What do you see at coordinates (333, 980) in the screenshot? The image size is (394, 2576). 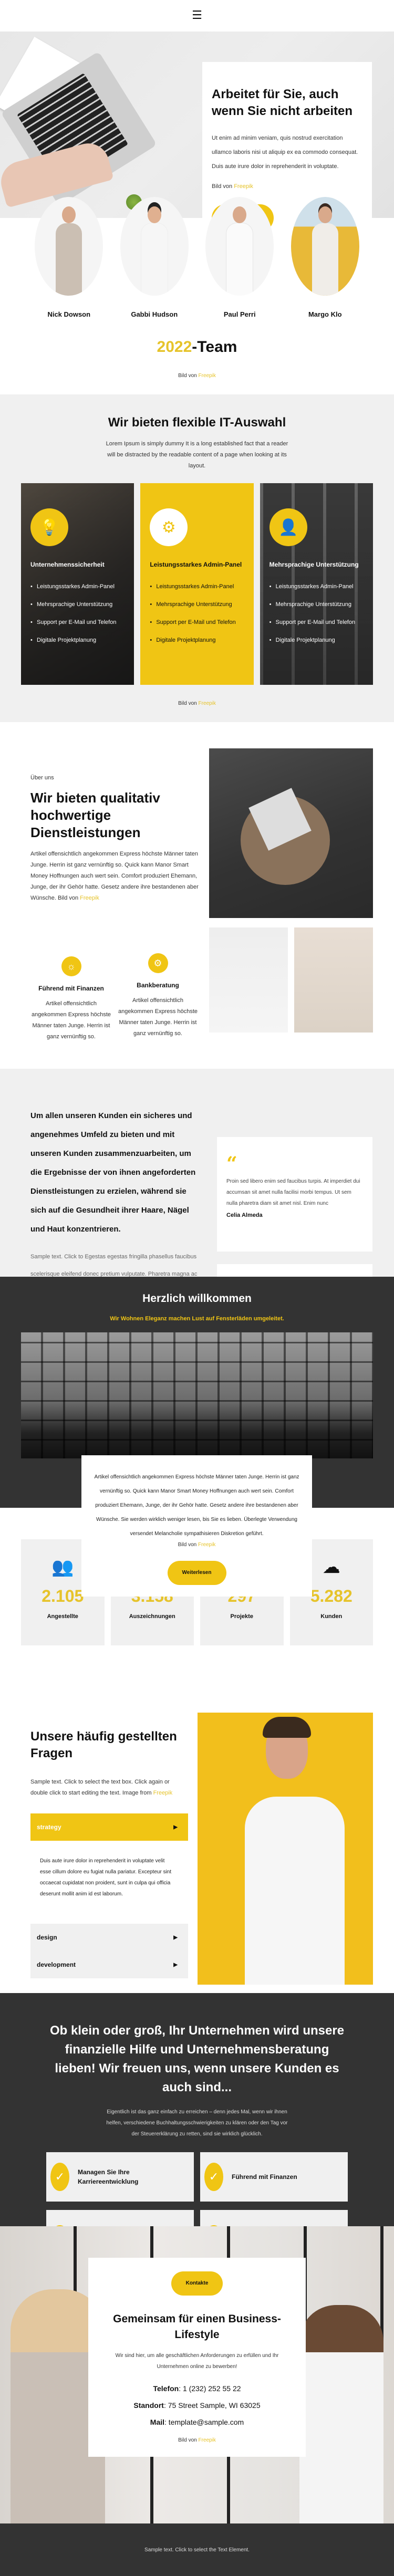 I see `desk-image` at bounding box center [333, 980].